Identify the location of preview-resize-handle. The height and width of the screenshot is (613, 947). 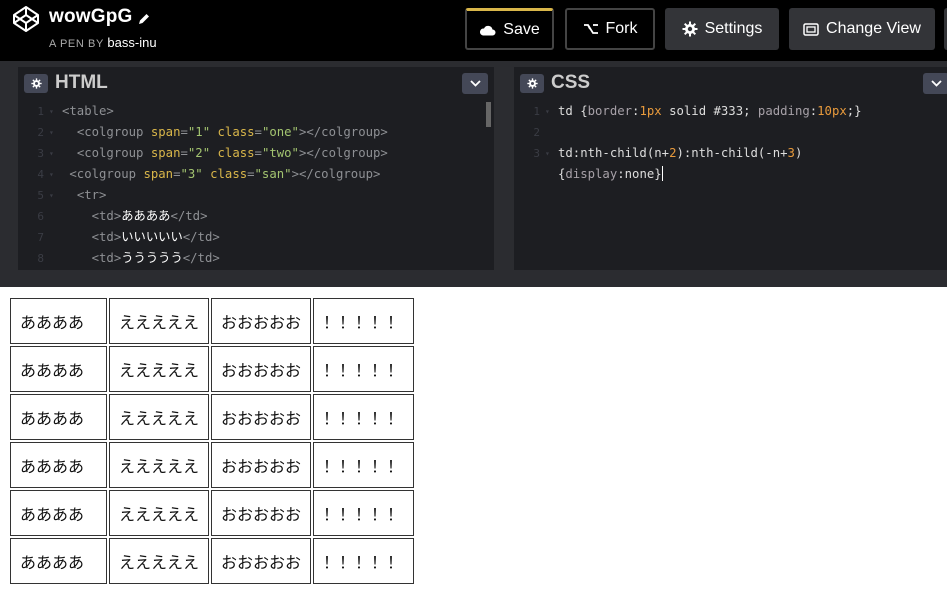
(473, 278).